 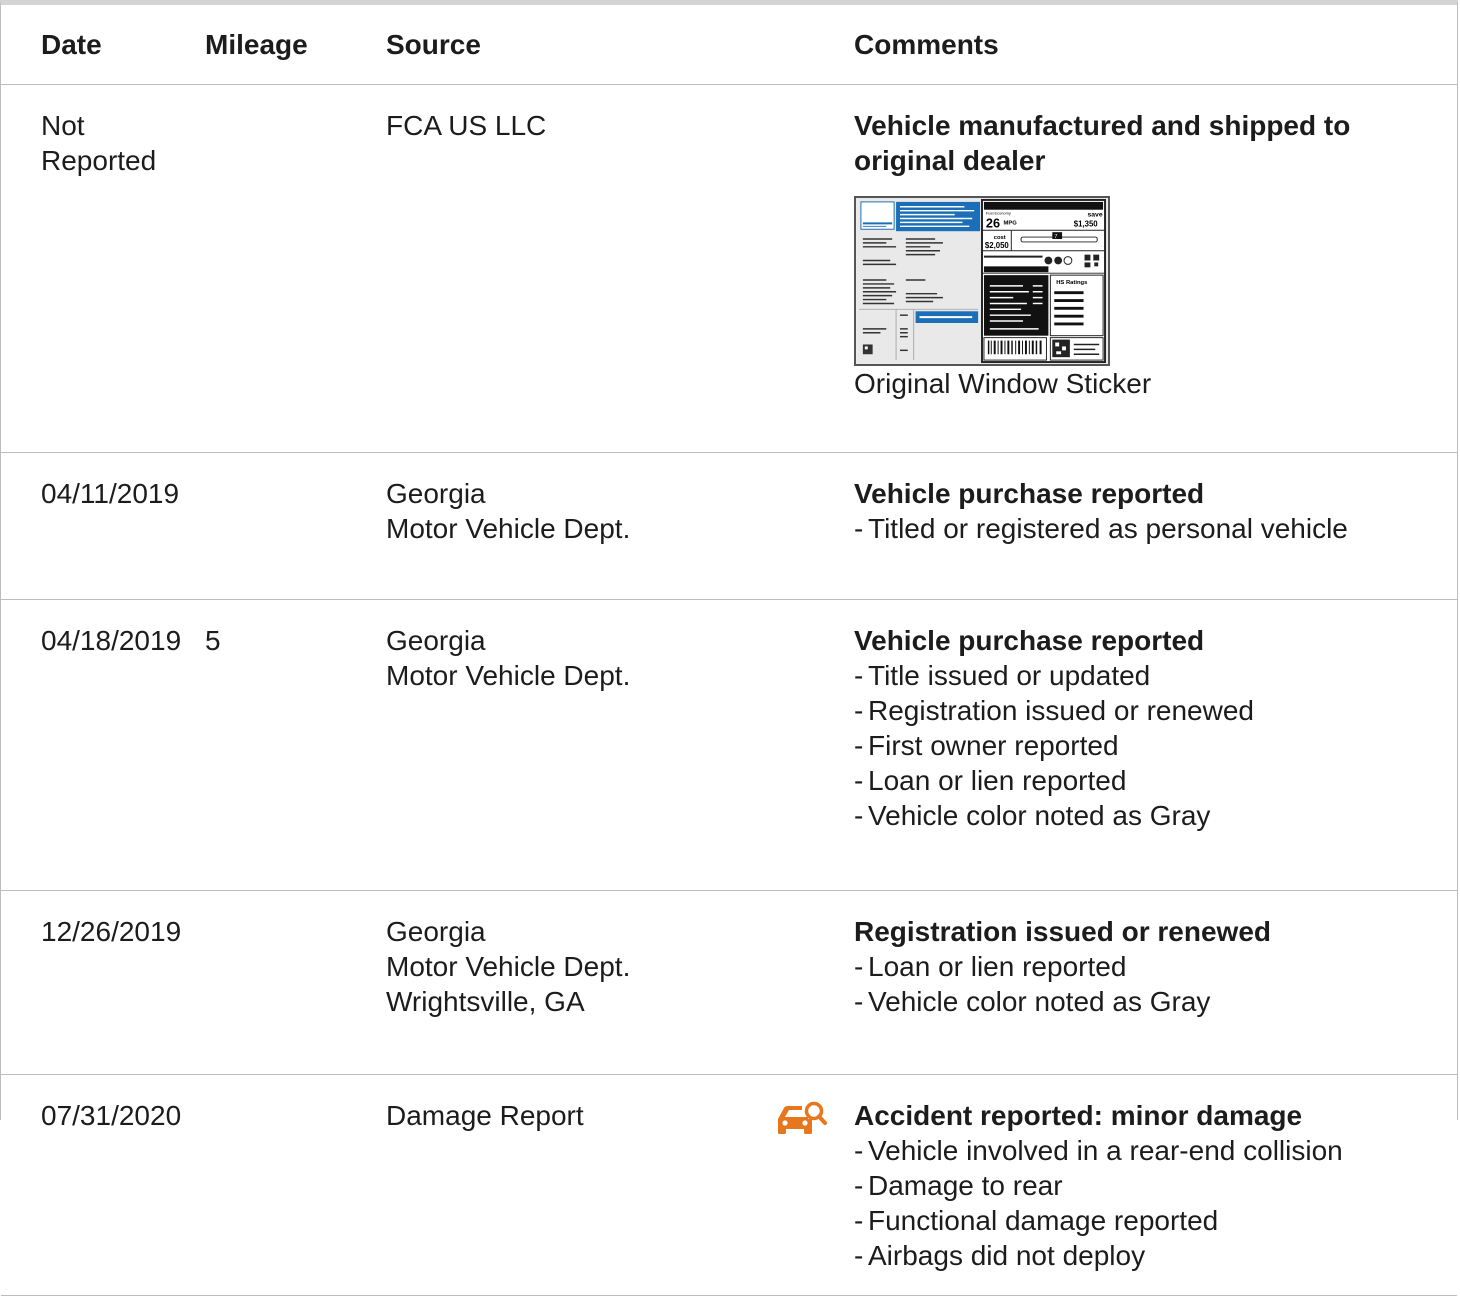 I want to click on source-line: Damage Report, so click(x=485, y=1115).